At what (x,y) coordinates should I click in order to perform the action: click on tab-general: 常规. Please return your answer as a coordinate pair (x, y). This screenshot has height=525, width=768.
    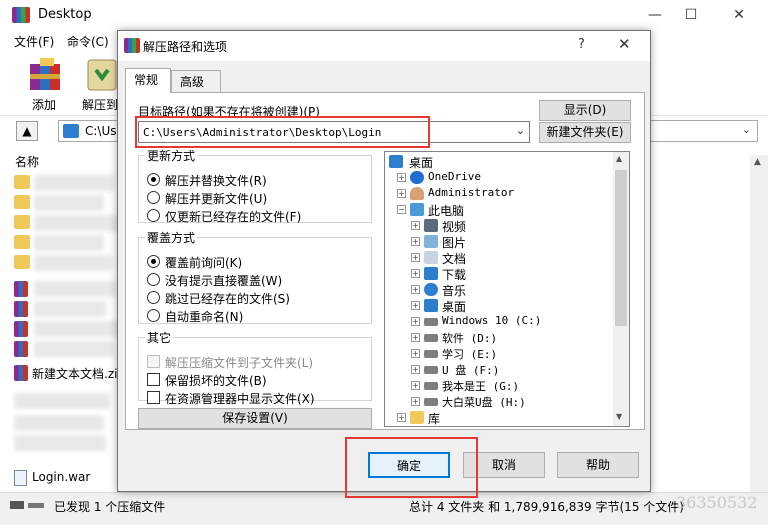
    Looking at the image, I should click on (148, 80).